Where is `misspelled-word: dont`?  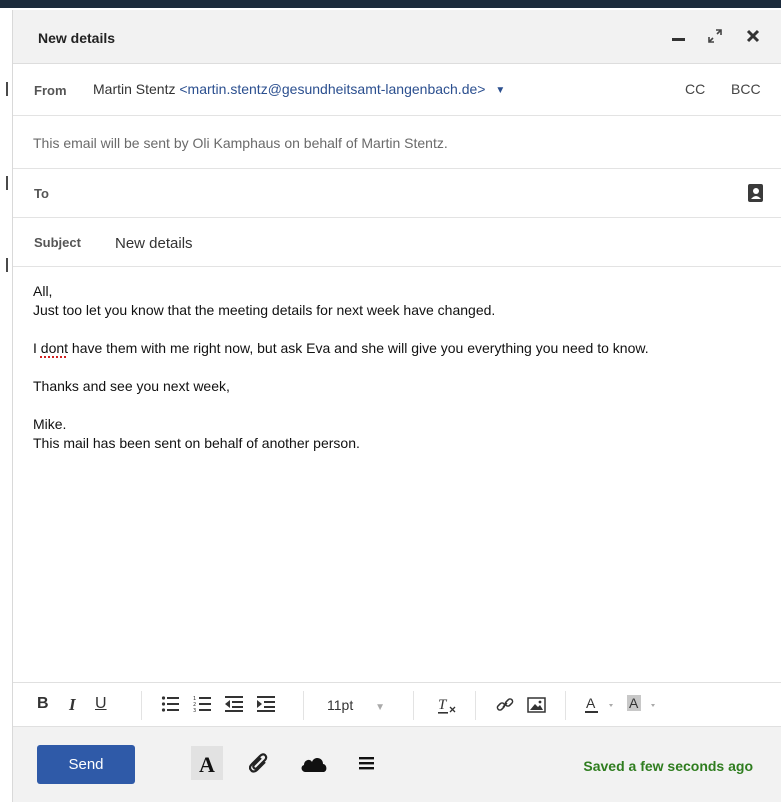
misspelled-word: dont is located at coordinates (54, 348).